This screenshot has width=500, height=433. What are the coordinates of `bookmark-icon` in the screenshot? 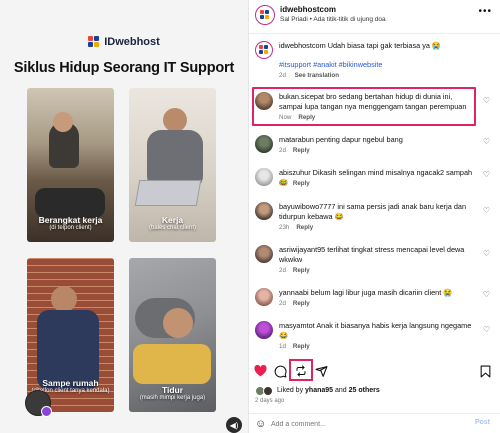 It's located at (485, 371).